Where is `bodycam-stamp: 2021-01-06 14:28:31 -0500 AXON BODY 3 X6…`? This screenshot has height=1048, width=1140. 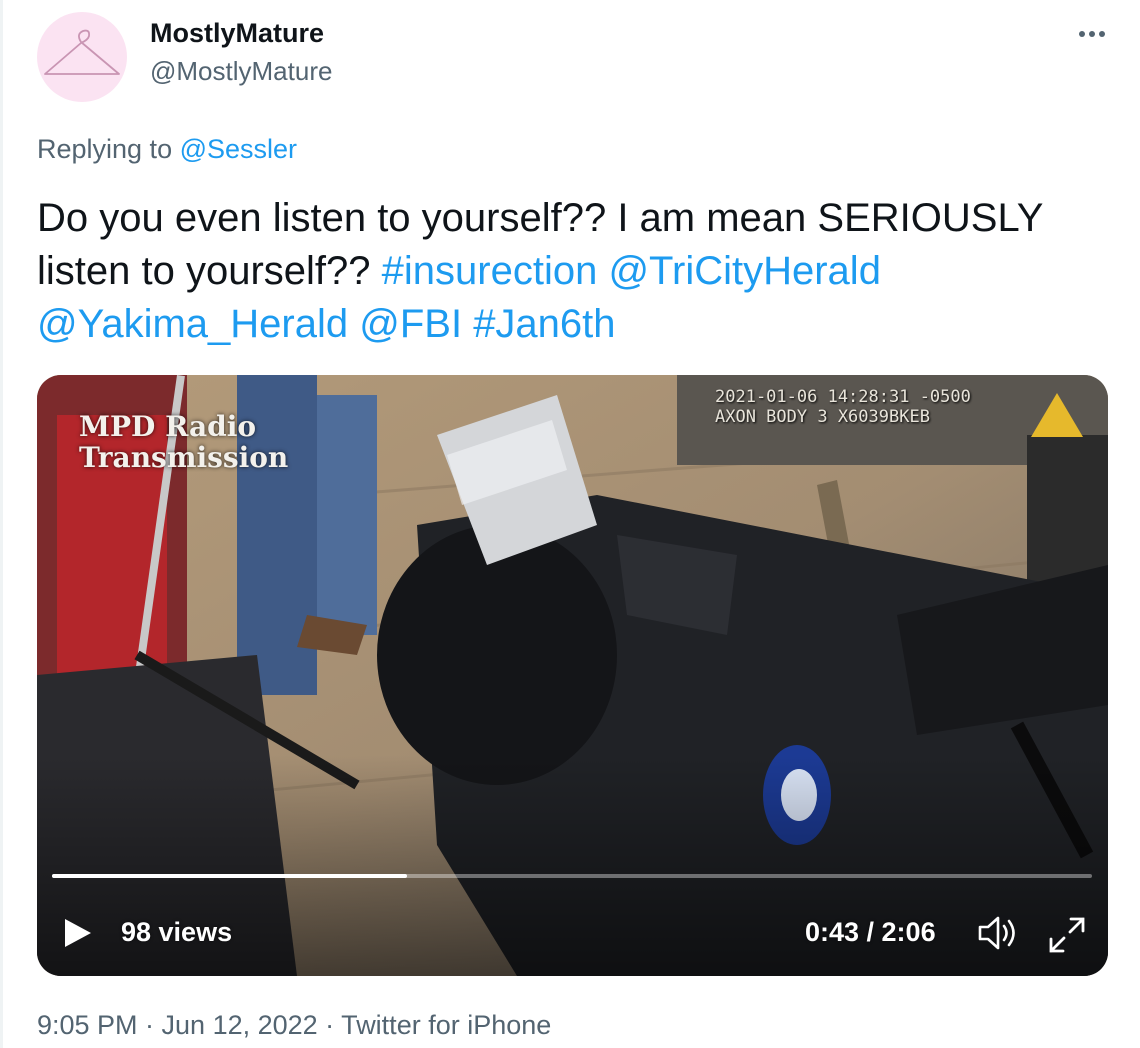
bodycam-stamp: 2021-01-06 14:28:31 -0500 AXON BODY 3 X6… is located at coordinates (843, 407).